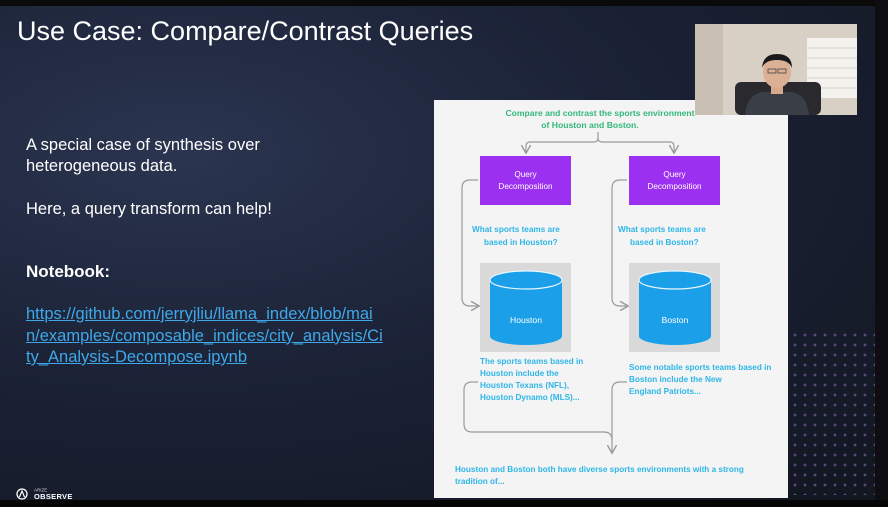 Image resolution: width=888 pixels, height=507 pixels. What do you see at coordinates (525, 174) in the screenshot?
I see `left-box-line-1: Query` at bounding box center [525, 174].